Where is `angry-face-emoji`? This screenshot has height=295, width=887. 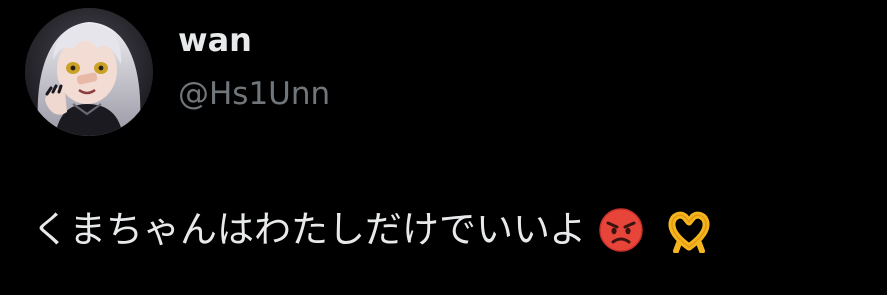 angry-face-emoji is located at coordinates (621, 230).